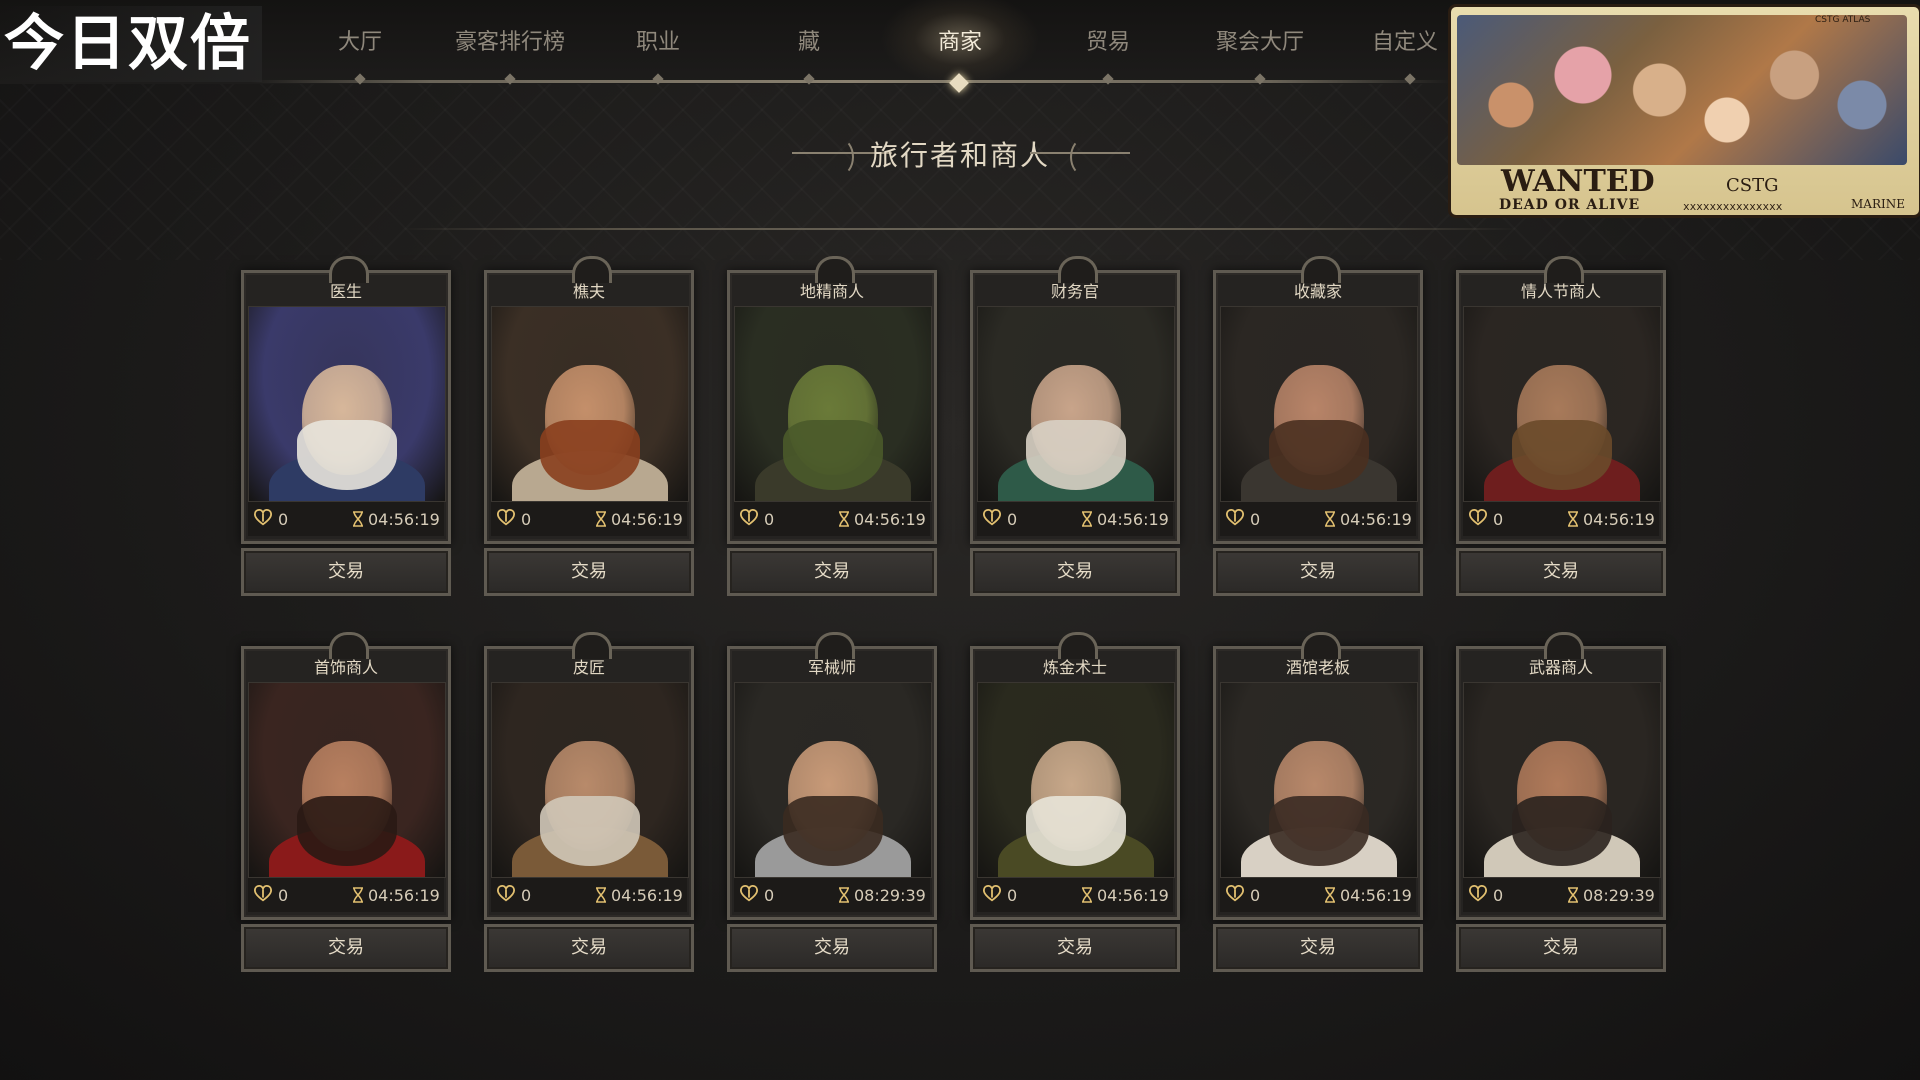  What do you see at coordinates (1080, 153) in the screenshot?
I see `title-ornament-right` at bounding box center [1080, 153].